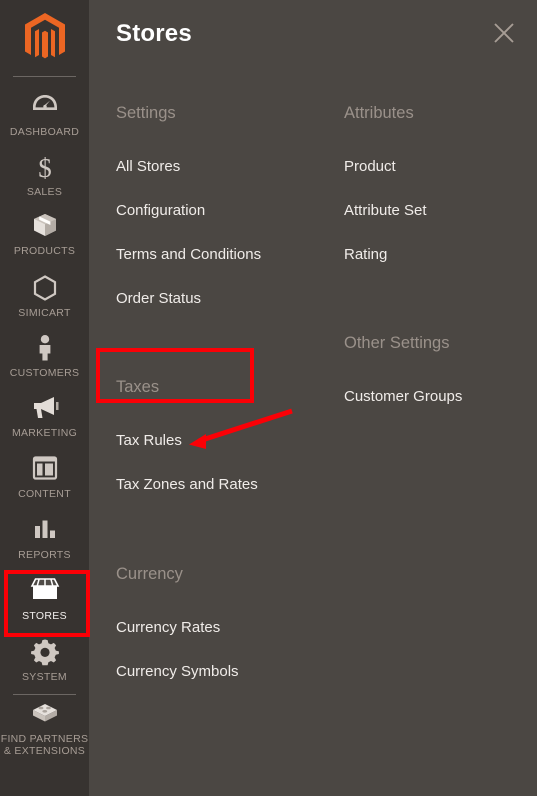 The image size is (537, 796). I want to click on menu-link-configuration: Configuration, so click(160, 210).